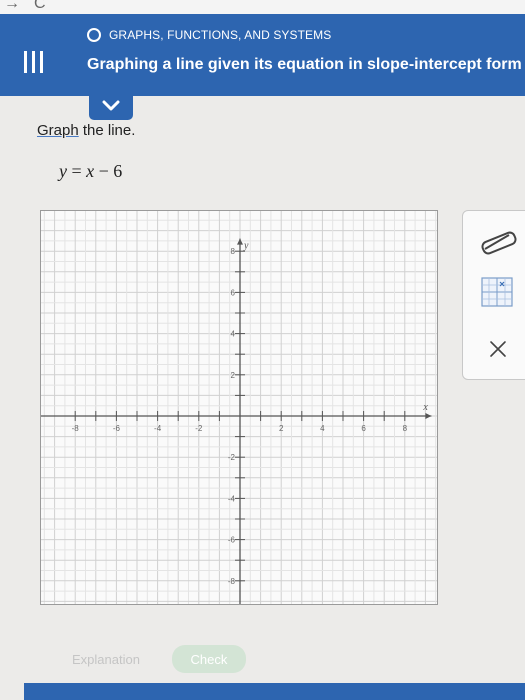  What do you see at coordinates (428, 416) in the screenshot?
I see `x-axis-arrow` at bounding box center [428, 416].